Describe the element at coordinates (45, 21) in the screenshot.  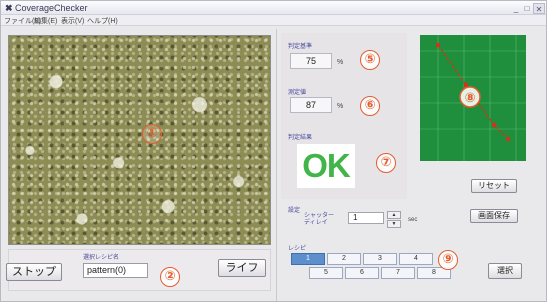
I see `menu-edit: 編集(E)` at that location.